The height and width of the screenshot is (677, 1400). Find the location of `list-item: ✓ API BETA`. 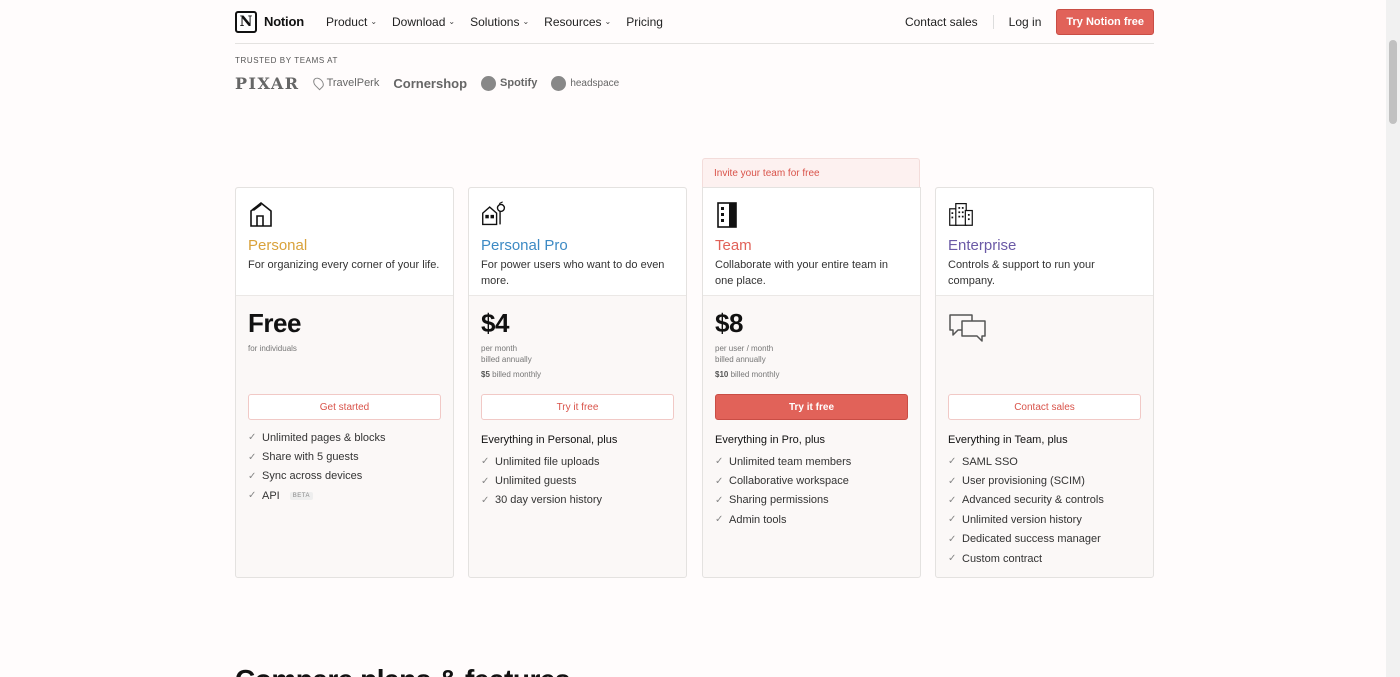

list-item: ✓ API BETA is located at coordinates (317, 495).